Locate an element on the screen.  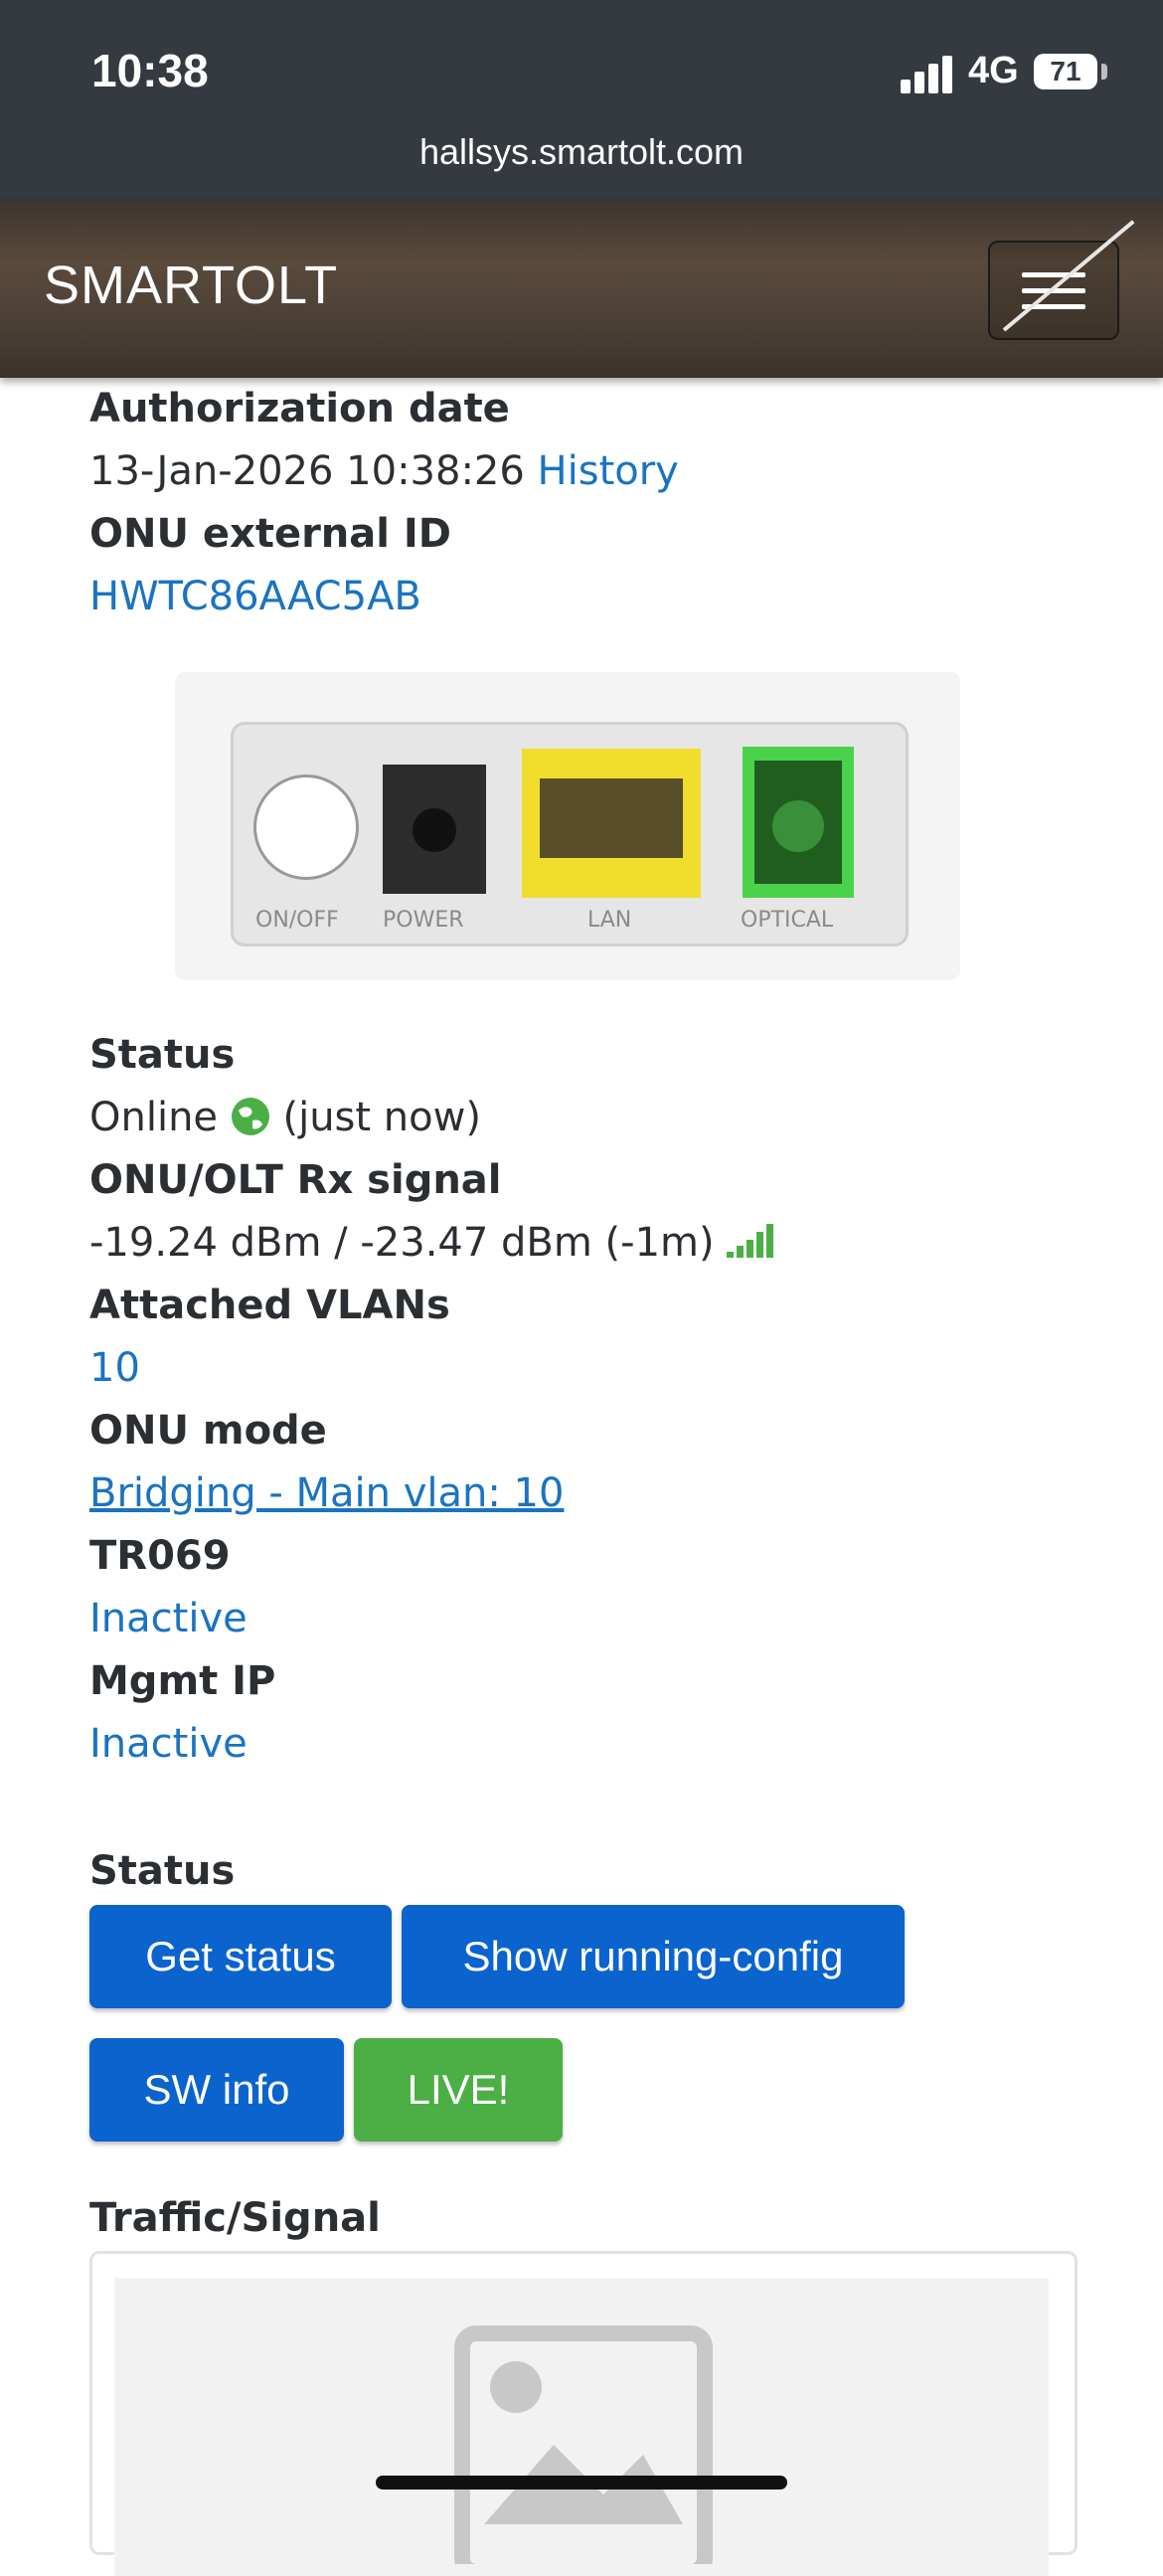
mgmt-ip-label: Mgmt IP is located at coordinates (182, 1681).